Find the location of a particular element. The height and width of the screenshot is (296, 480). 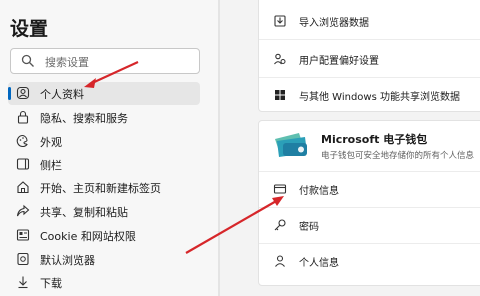

passwords-row: 密码 is located at coordinates (369, 225).